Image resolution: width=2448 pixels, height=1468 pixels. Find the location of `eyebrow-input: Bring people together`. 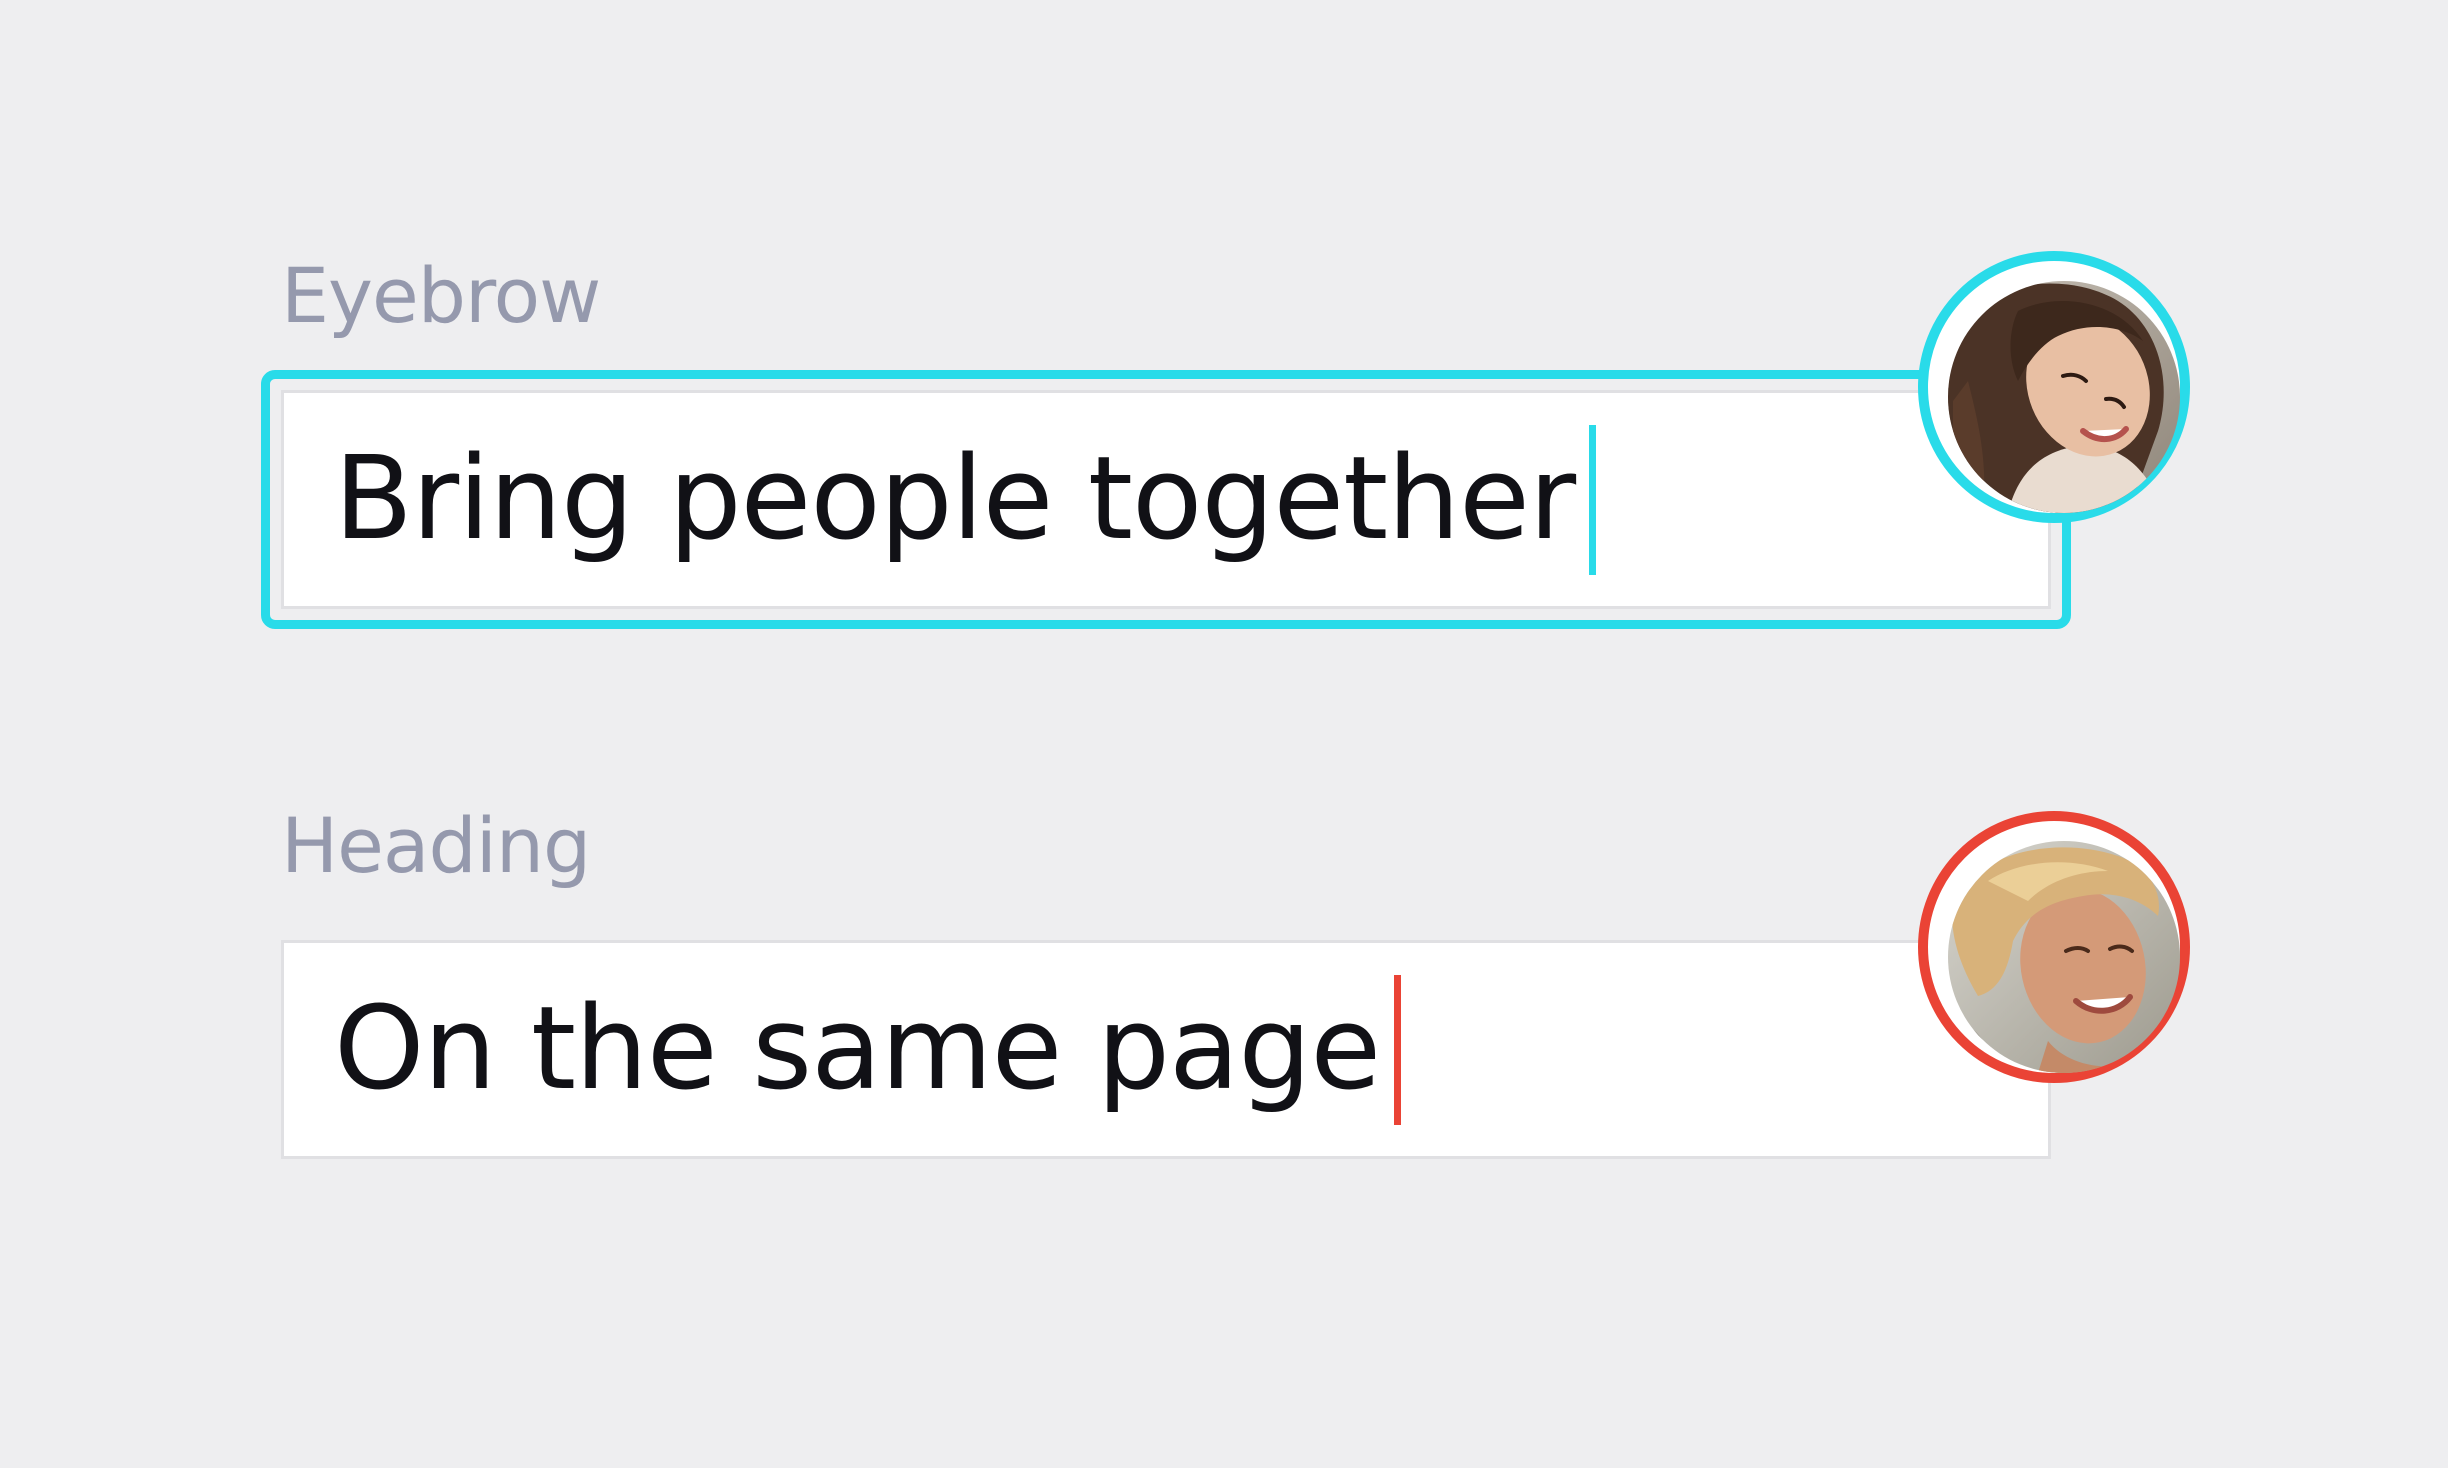

eyebrow-input: Bring people together is located at coordinates (1166, 499).